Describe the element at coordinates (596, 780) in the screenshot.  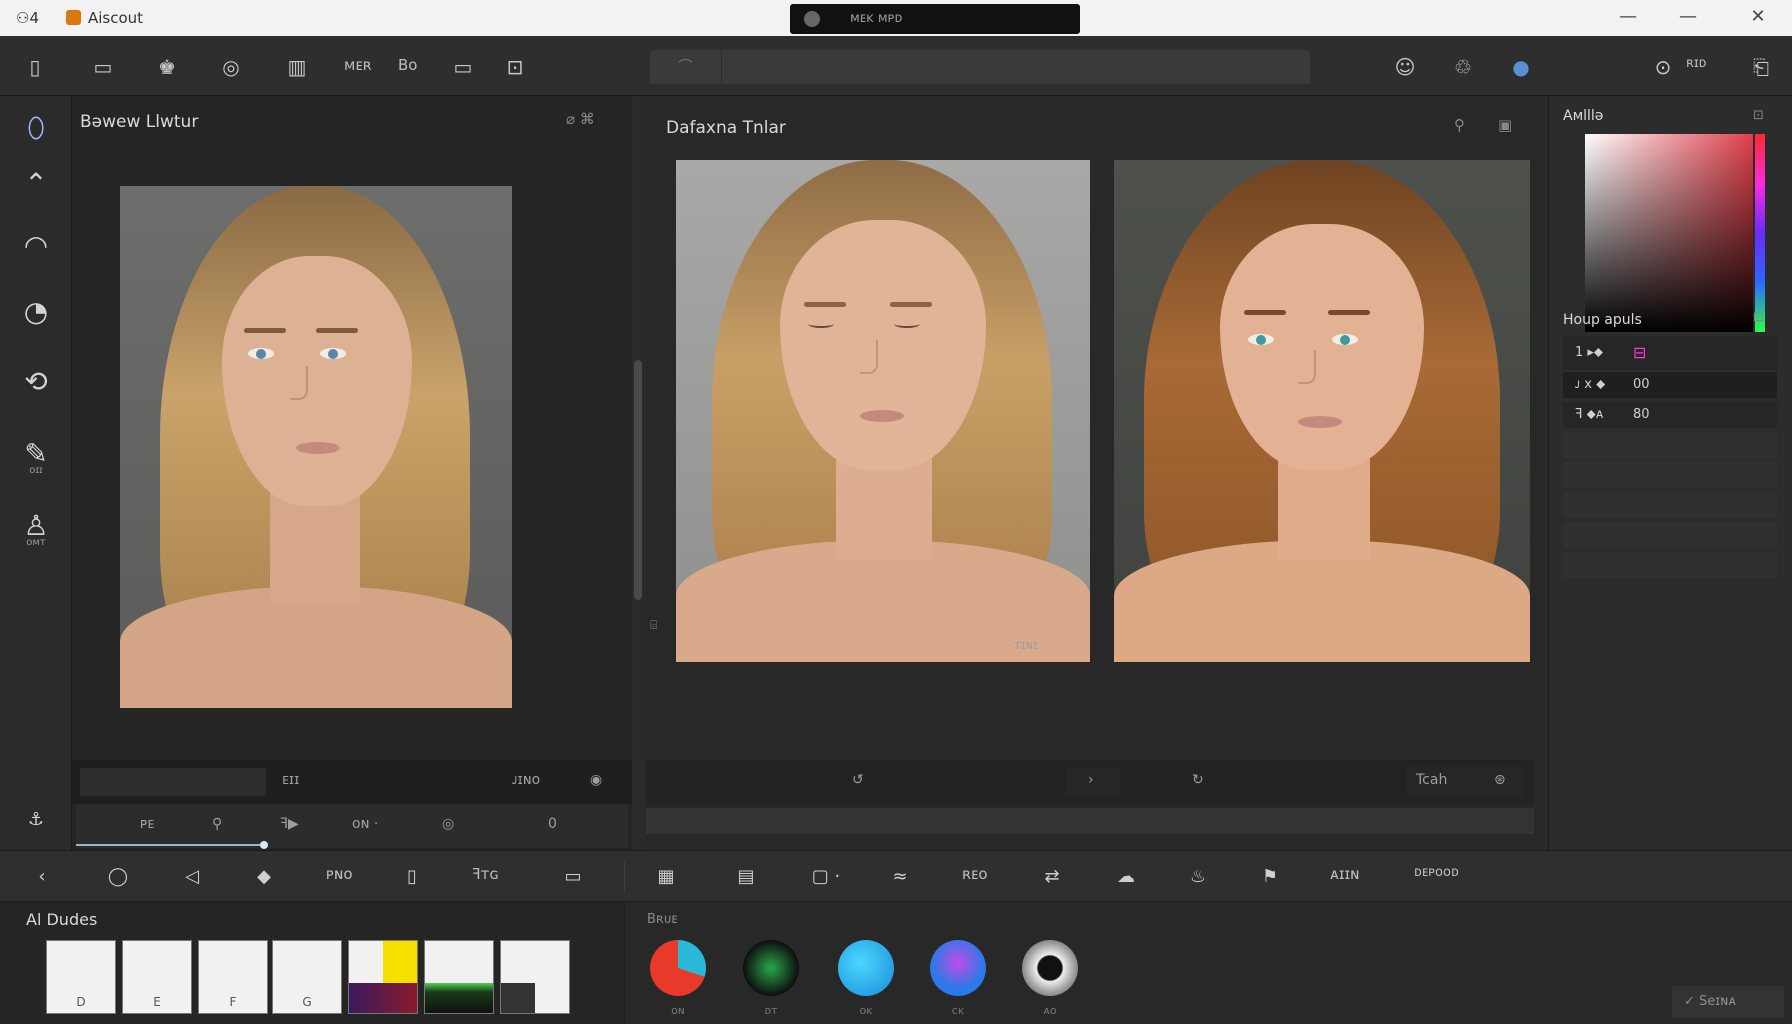
I see `eye-toggle-icon: ◉` at that location.